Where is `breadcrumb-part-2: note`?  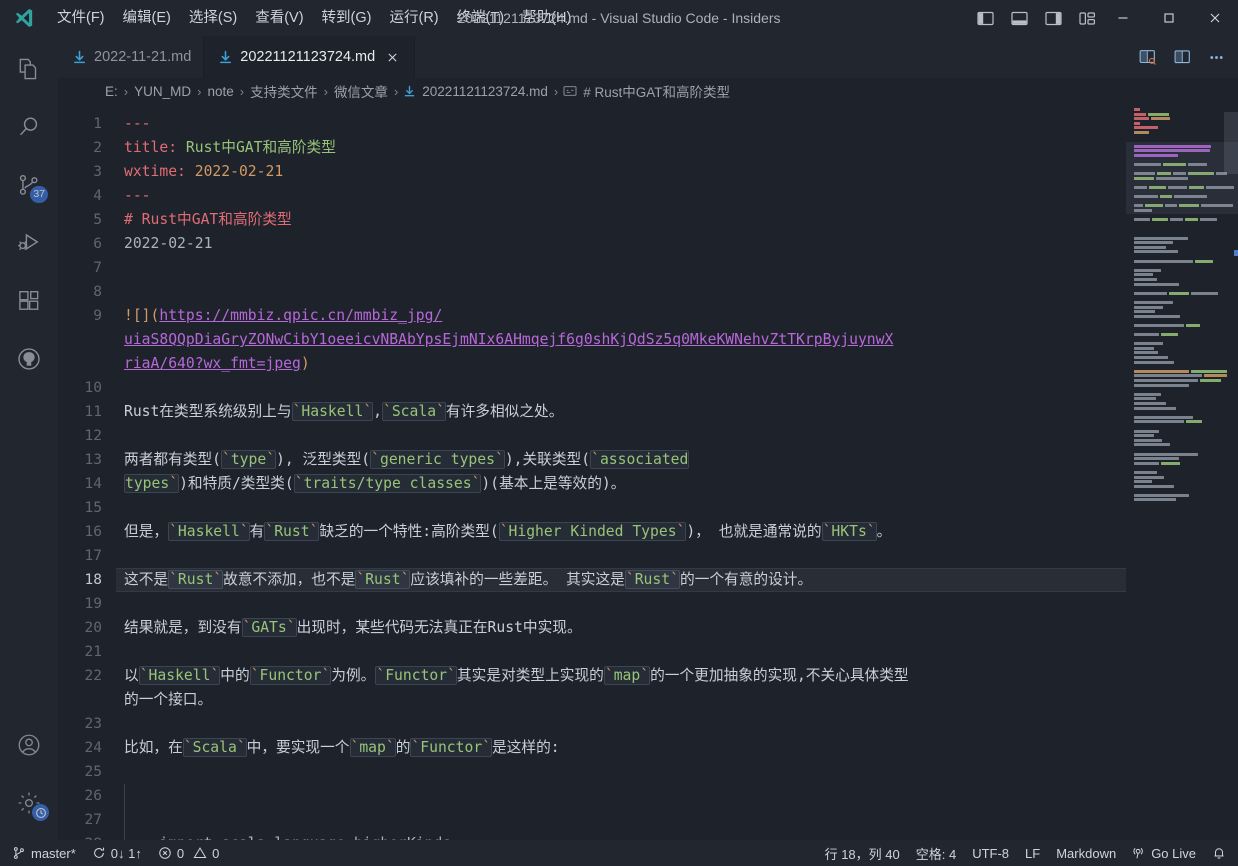
breadcrumb-part-2: note is located at coordinates (220, 91).